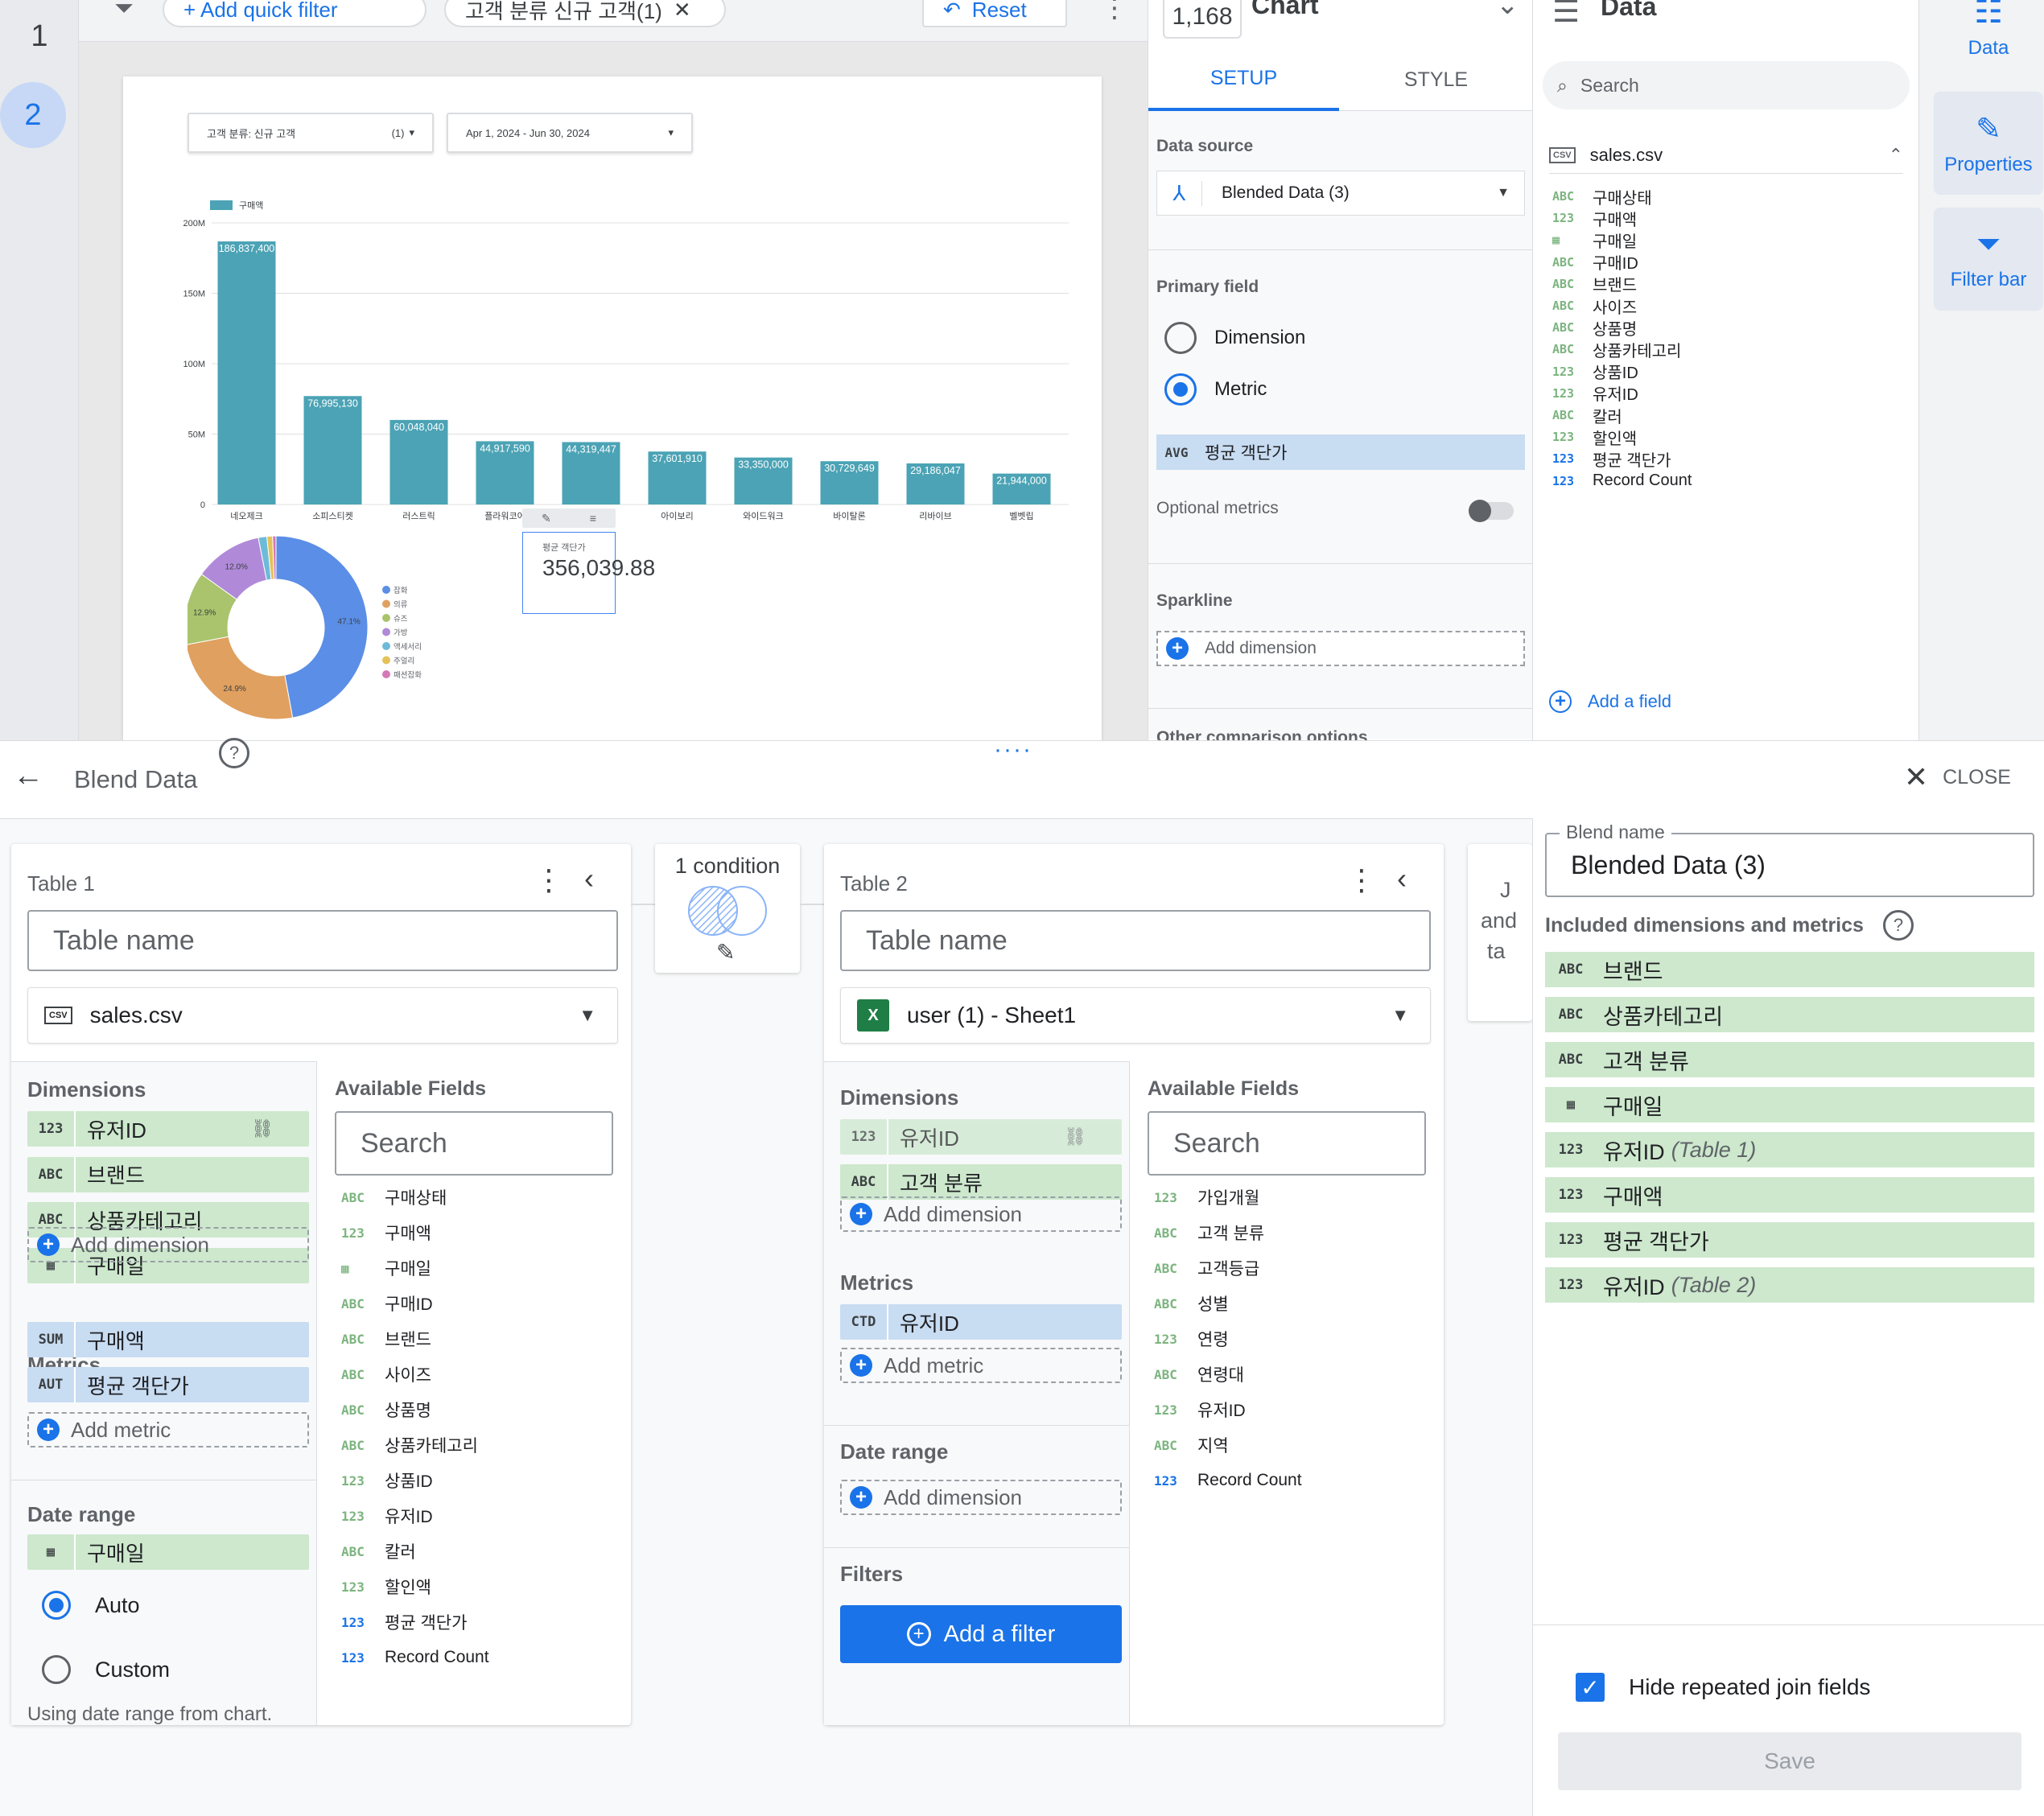  What do you see at coordinates (1013, 750) in the screenshot?
I see `drag-handle-icon: ····` at bounding box center [1013, 750].